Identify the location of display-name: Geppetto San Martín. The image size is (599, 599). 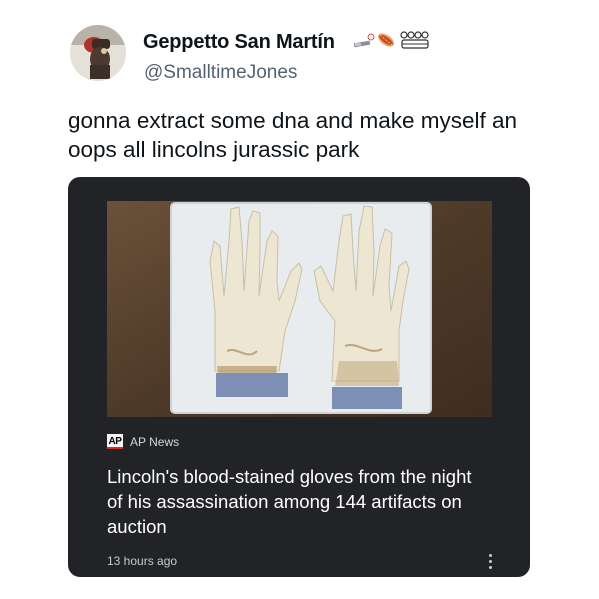
(239, 42).